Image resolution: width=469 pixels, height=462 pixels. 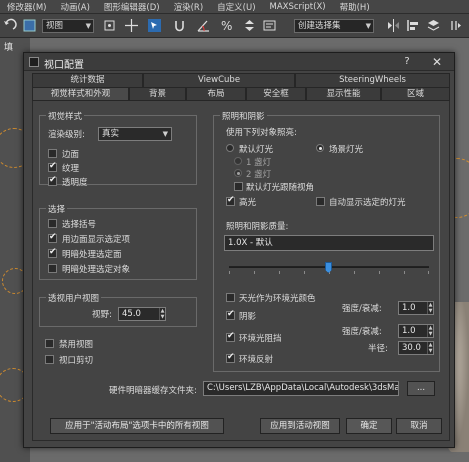 I want to click on render-level-label: 渲染级别:, so click(x=66, y=135).